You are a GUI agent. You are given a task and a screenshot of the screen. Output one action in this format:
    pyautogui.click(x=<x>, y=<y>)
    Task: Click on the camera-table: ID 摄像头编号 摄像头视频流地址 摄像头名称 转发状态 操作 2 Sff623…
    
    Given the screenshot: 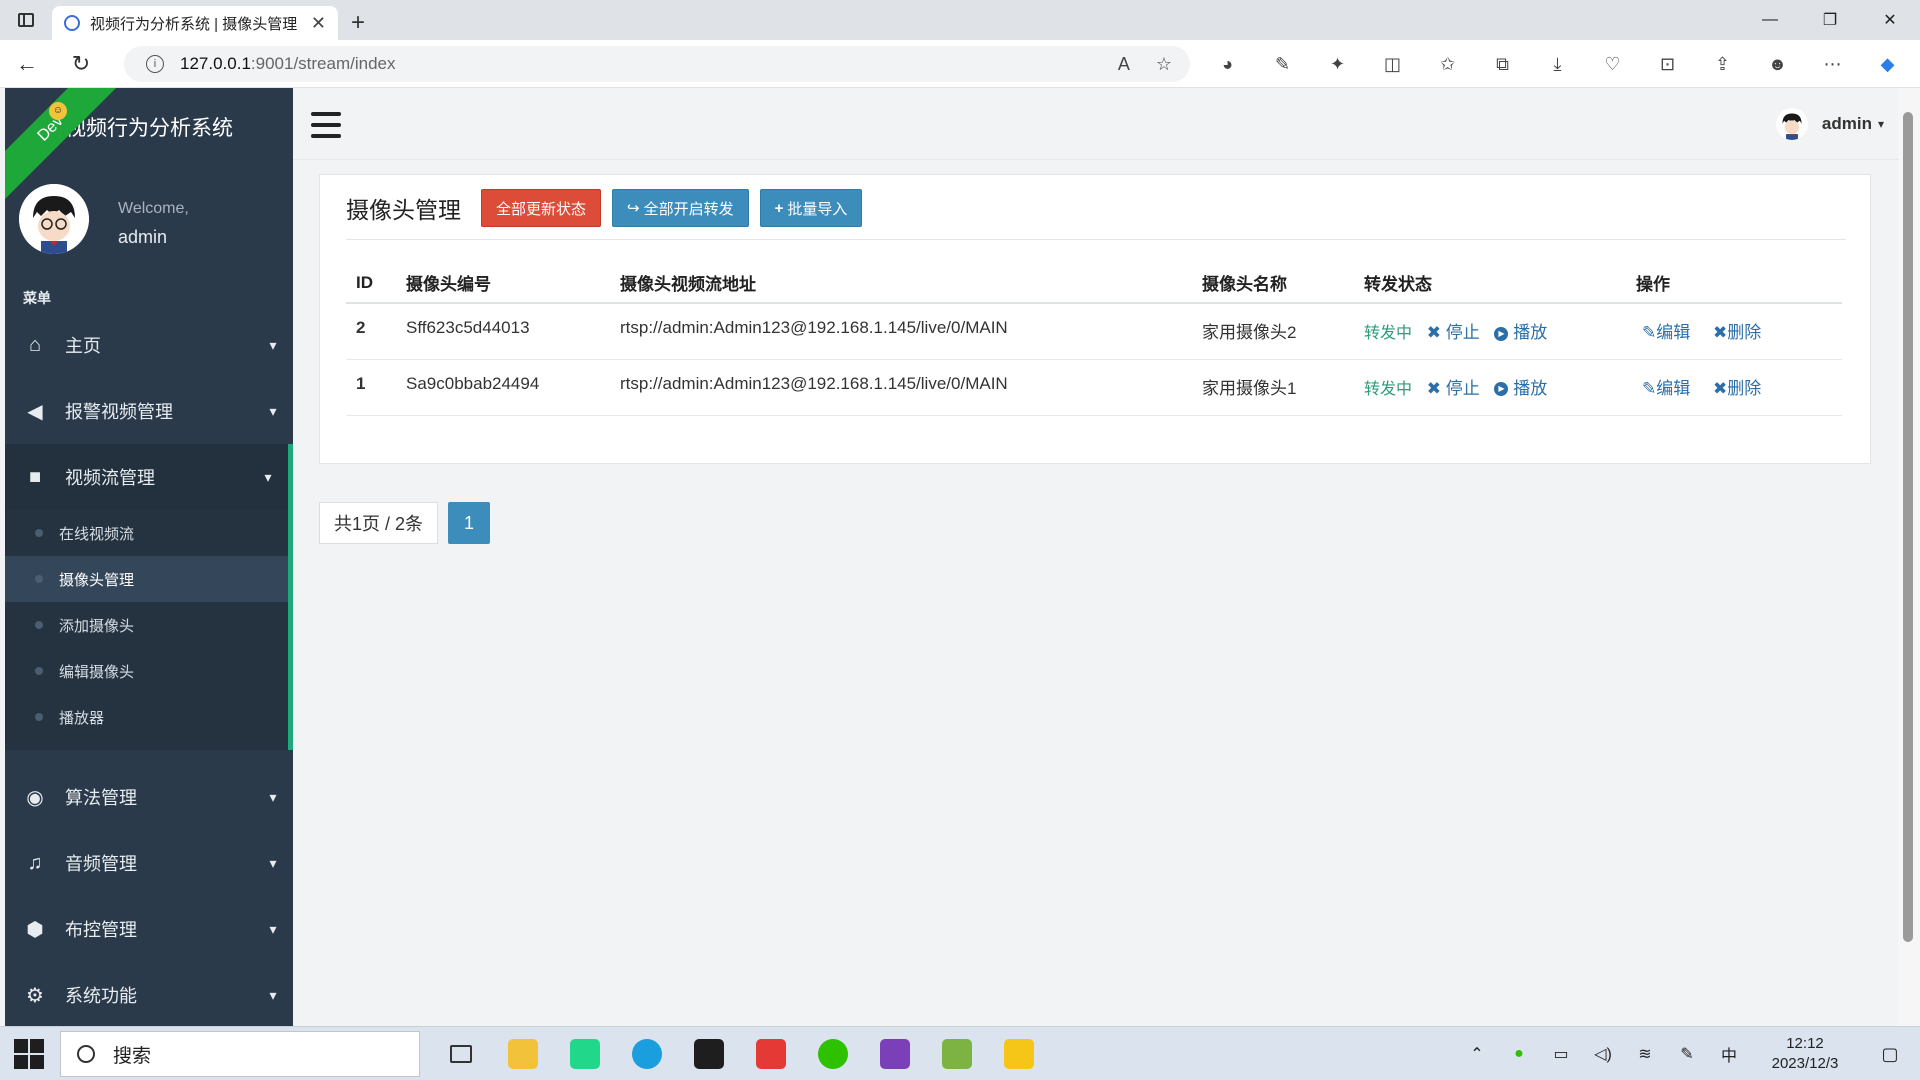 What is the action you would take?
    pyautogui.click(x=1094, y=339)
    